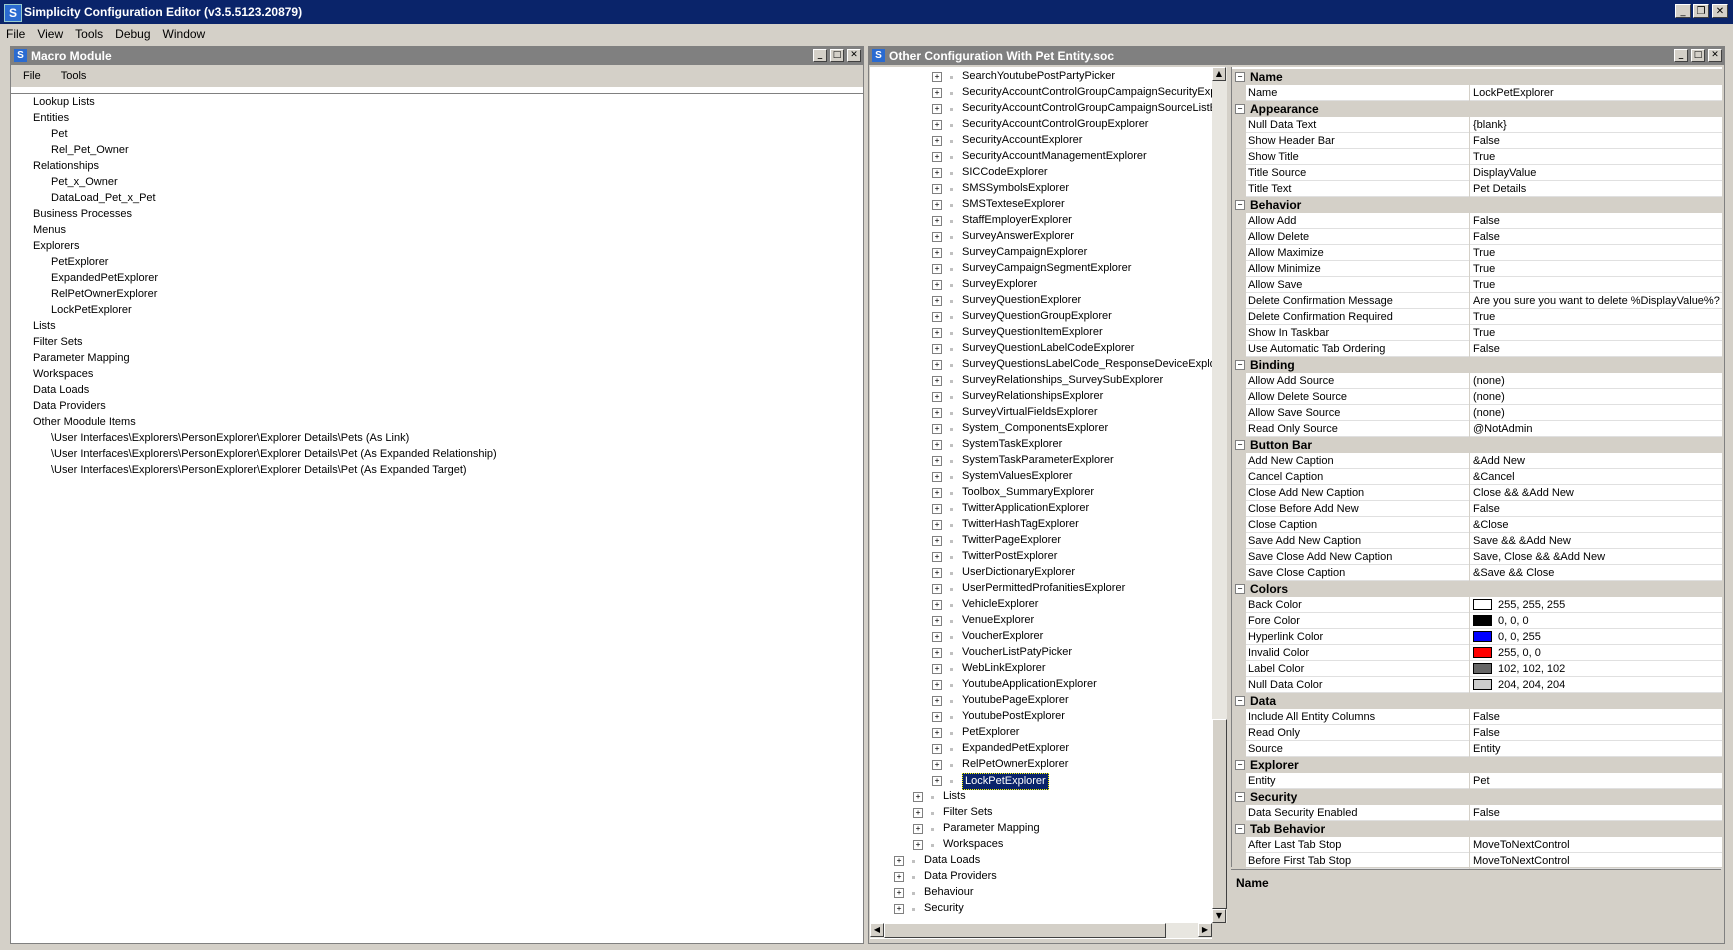 This screenshot has width=1733, height=950. What do you see at coordinates (1017, 476) in the screenshot?
I see `tree-node: SystemValuesExplorer` at bounding box center [1017, 476].